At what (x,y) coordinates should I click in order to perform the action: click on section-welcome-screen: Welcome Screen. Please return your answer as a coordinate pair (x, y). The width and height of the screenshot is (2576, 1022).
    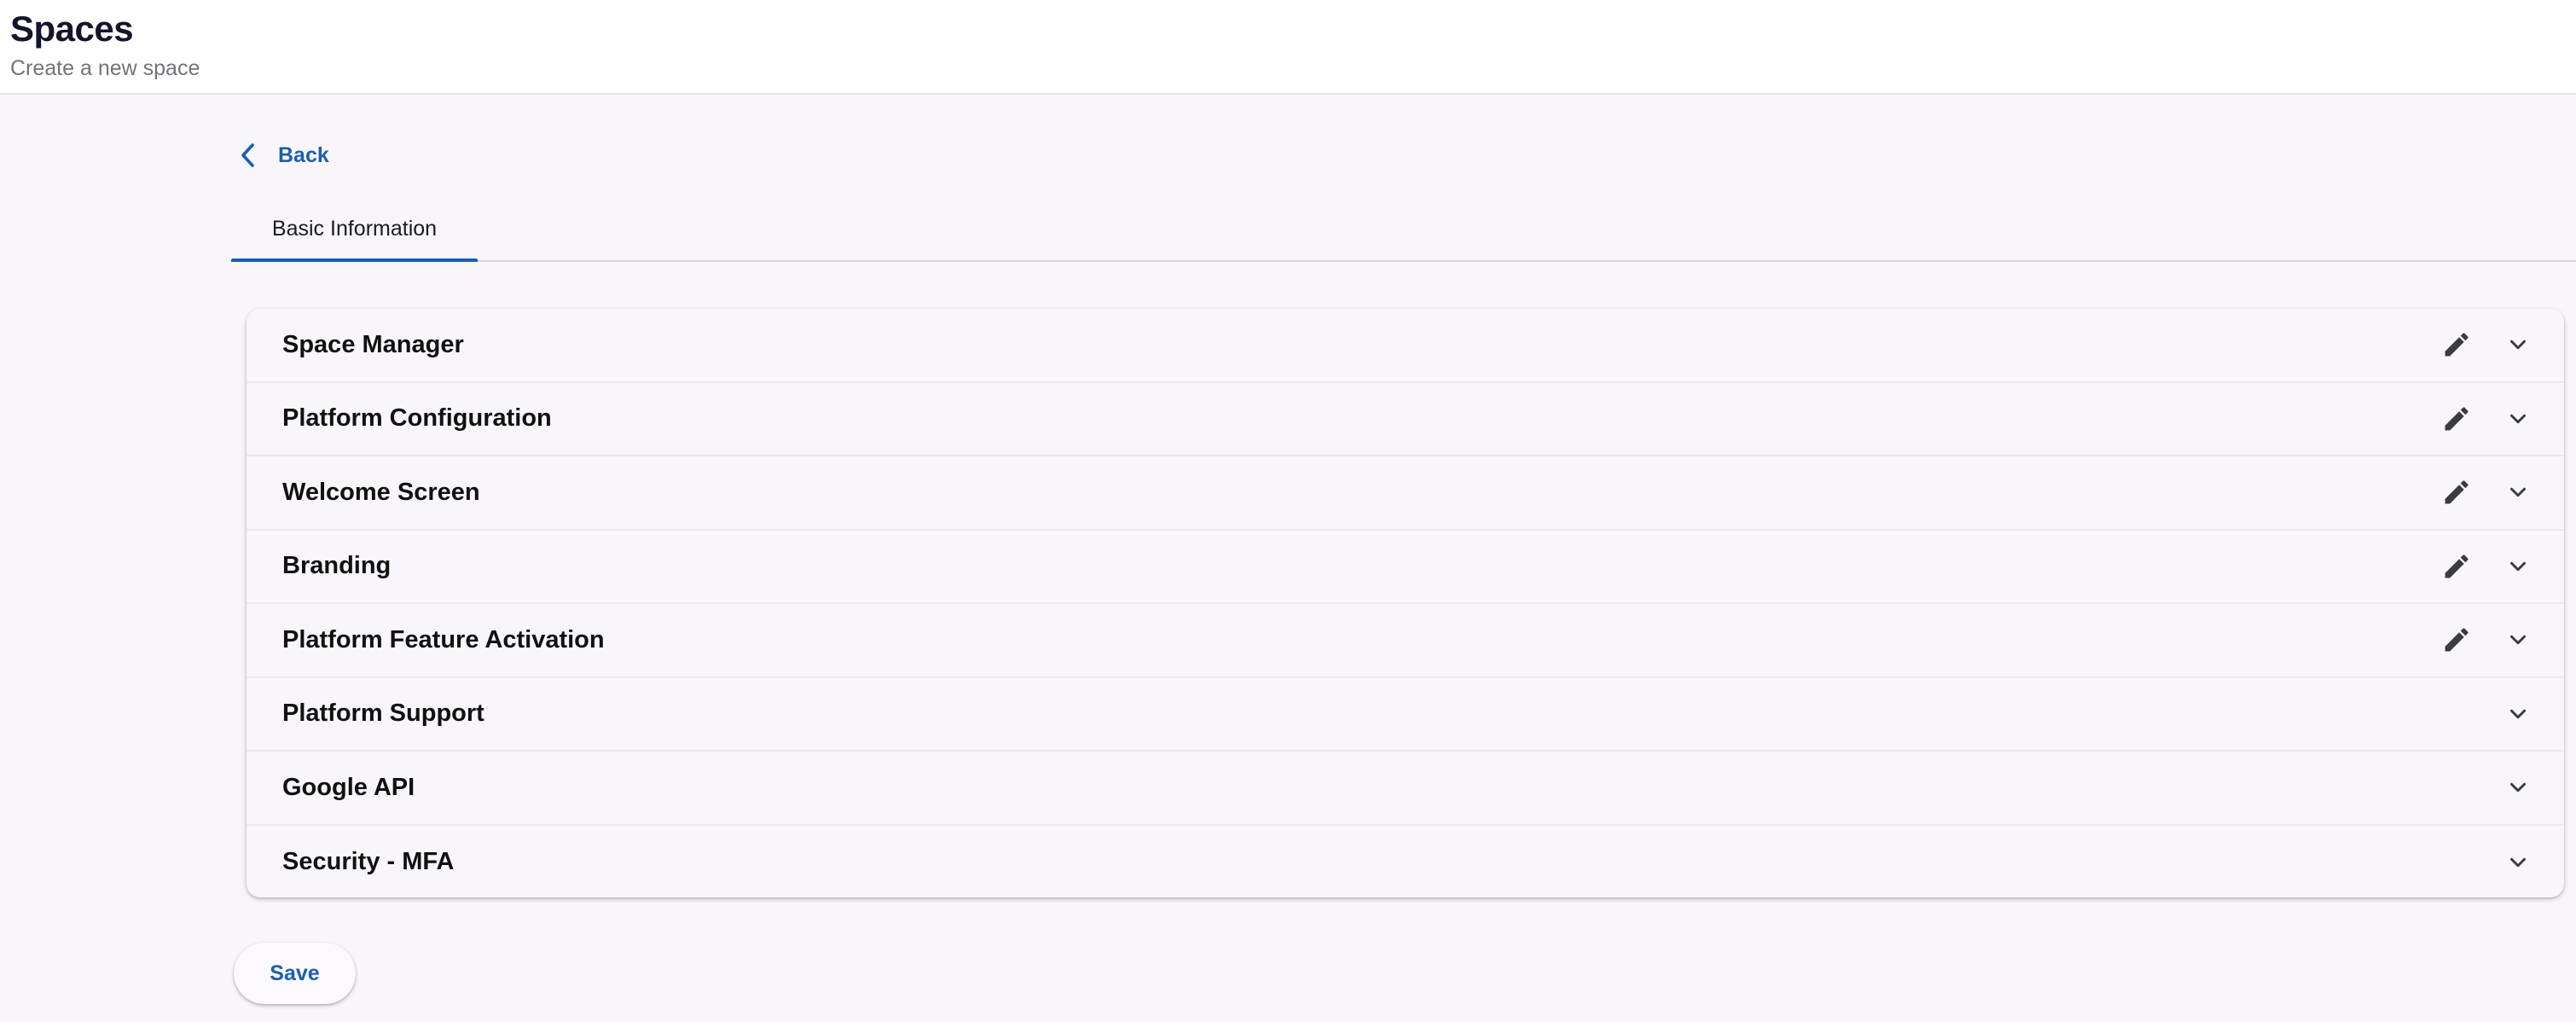
    Looking at the image, I should click on (1405, 493).